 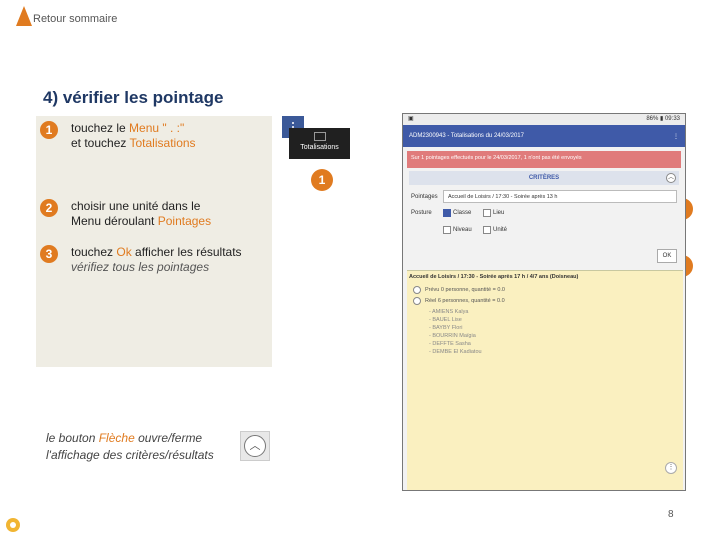 I want to click on list-item: - BAYBY Flori, so click(x=446, y=328).